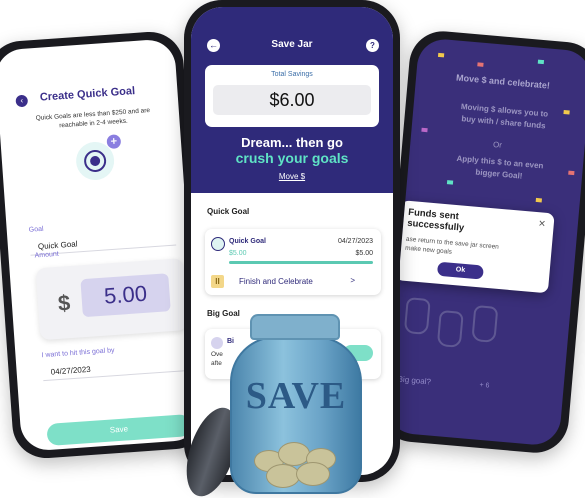  What do you see at coordinates (217, 281) in the screenshot?
I see `finish-flag-icon: II` at bounding box center [217, 281].